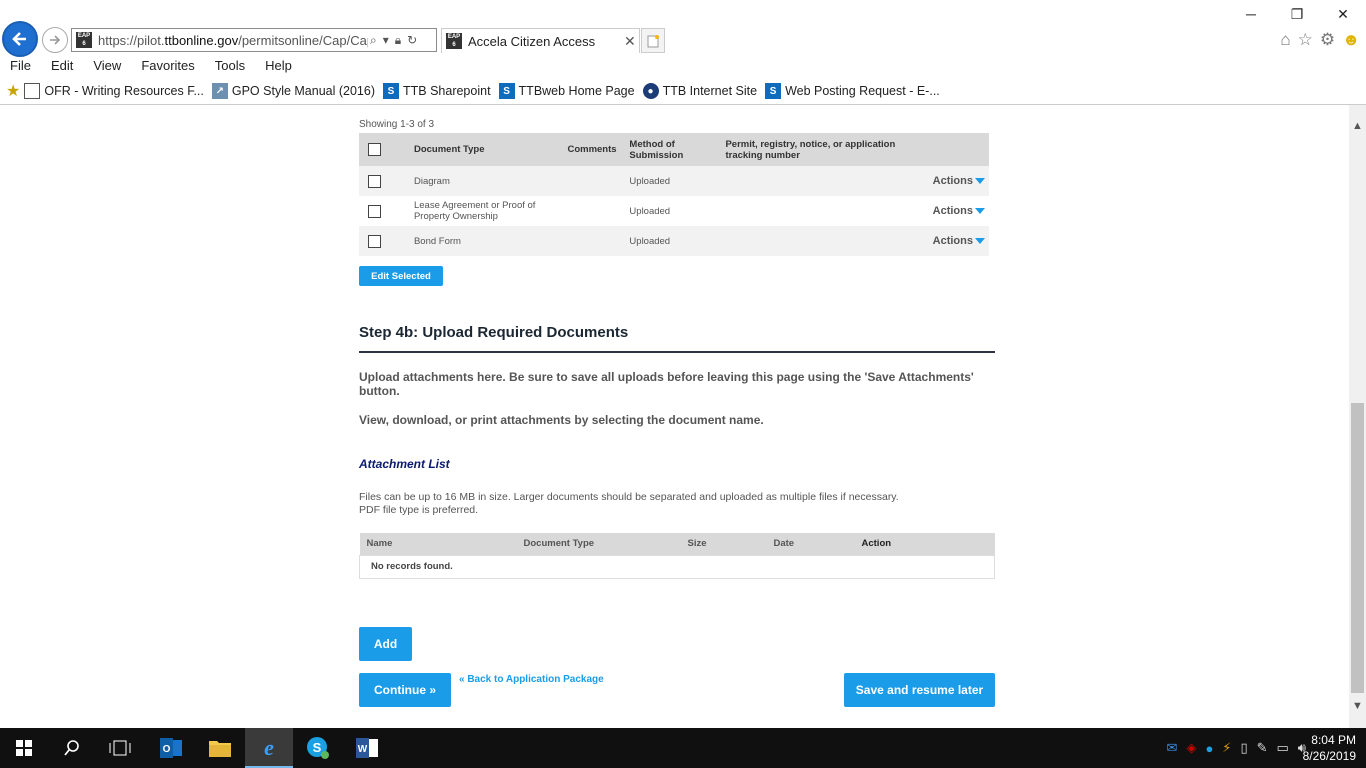 This screenshot has width=1366, height=768. I want to click on close-window-button: ✕, so click(1343, 14).